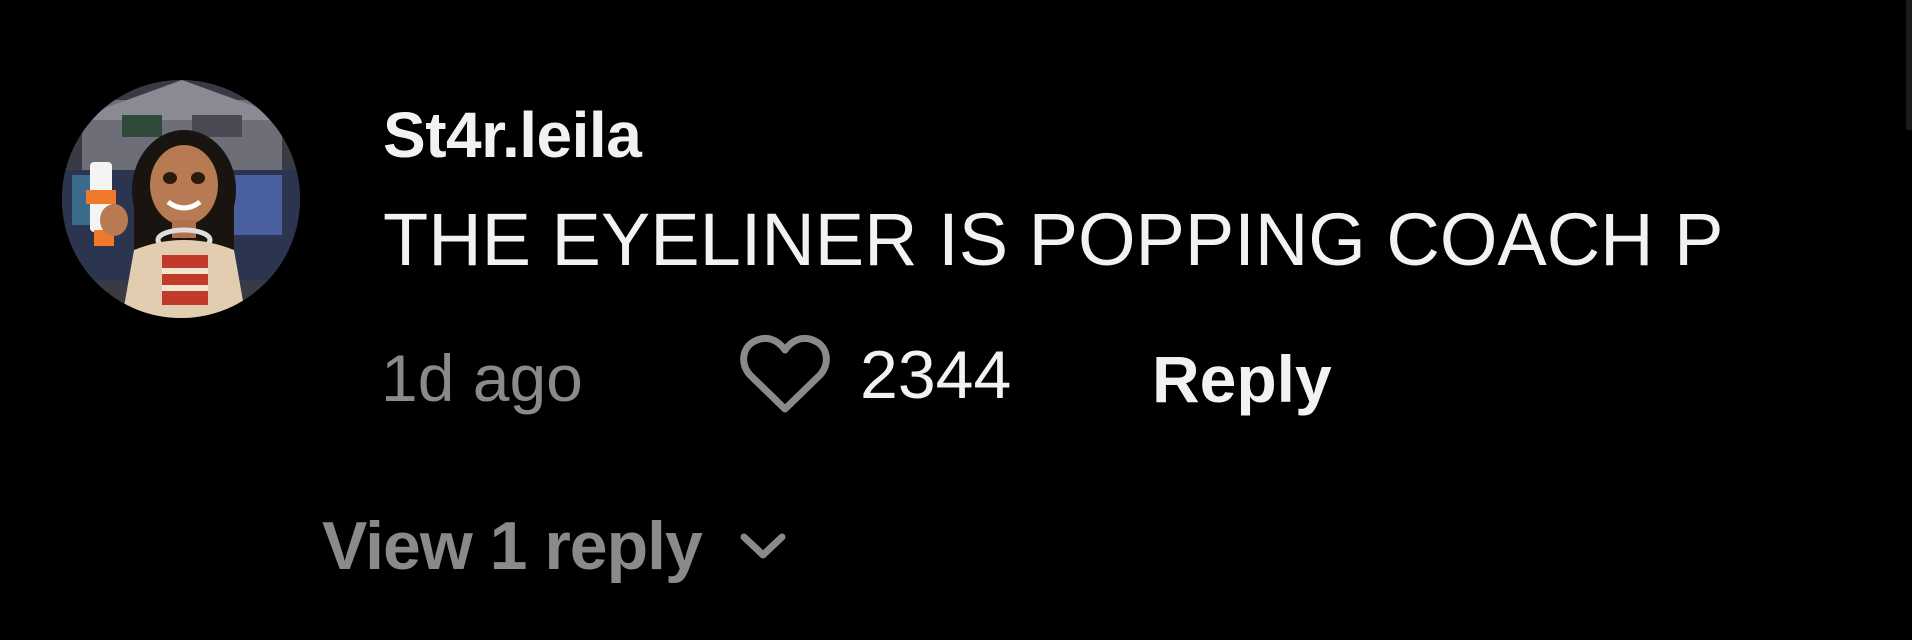 The image size is (1912, 640). I want to click on view-replies-label: View 1 reply, so click(512, 546).